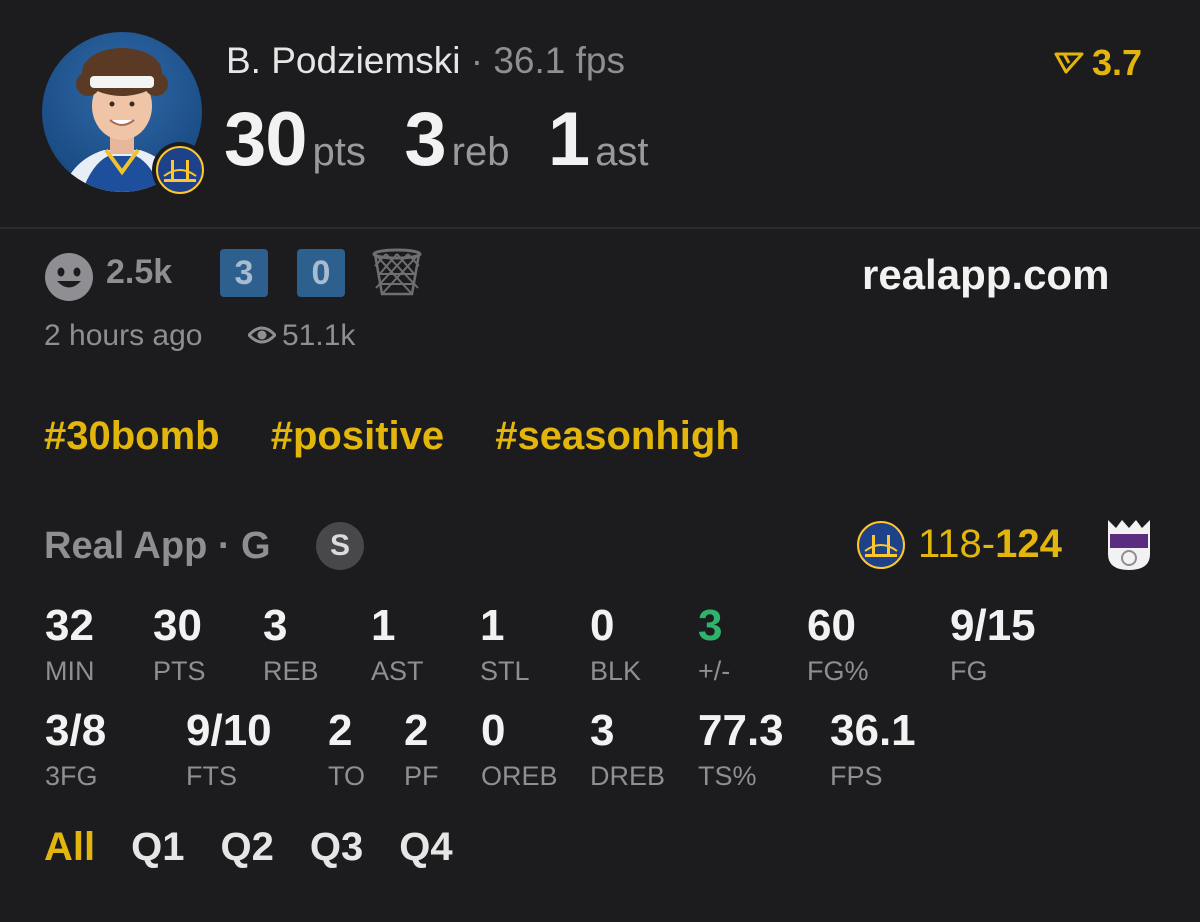 The height and width of the screenshot is (922, 1200). I want to click on stat-to: 2 TO, so click(346, 749).